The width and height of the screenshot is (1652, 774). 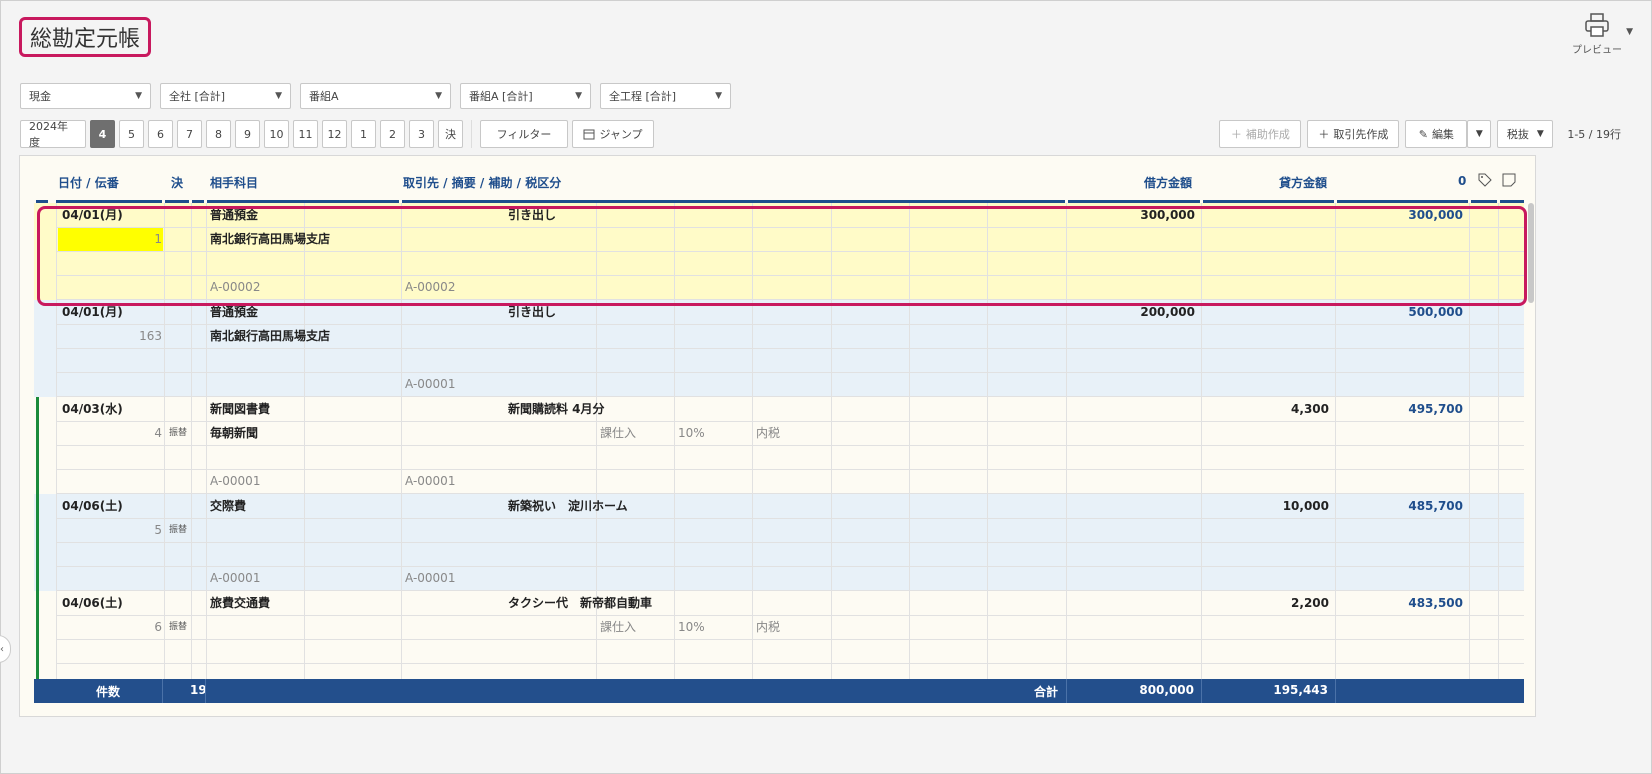 I want to click on tax-select: 税抜 ▼, so click(x=1525, y=134).